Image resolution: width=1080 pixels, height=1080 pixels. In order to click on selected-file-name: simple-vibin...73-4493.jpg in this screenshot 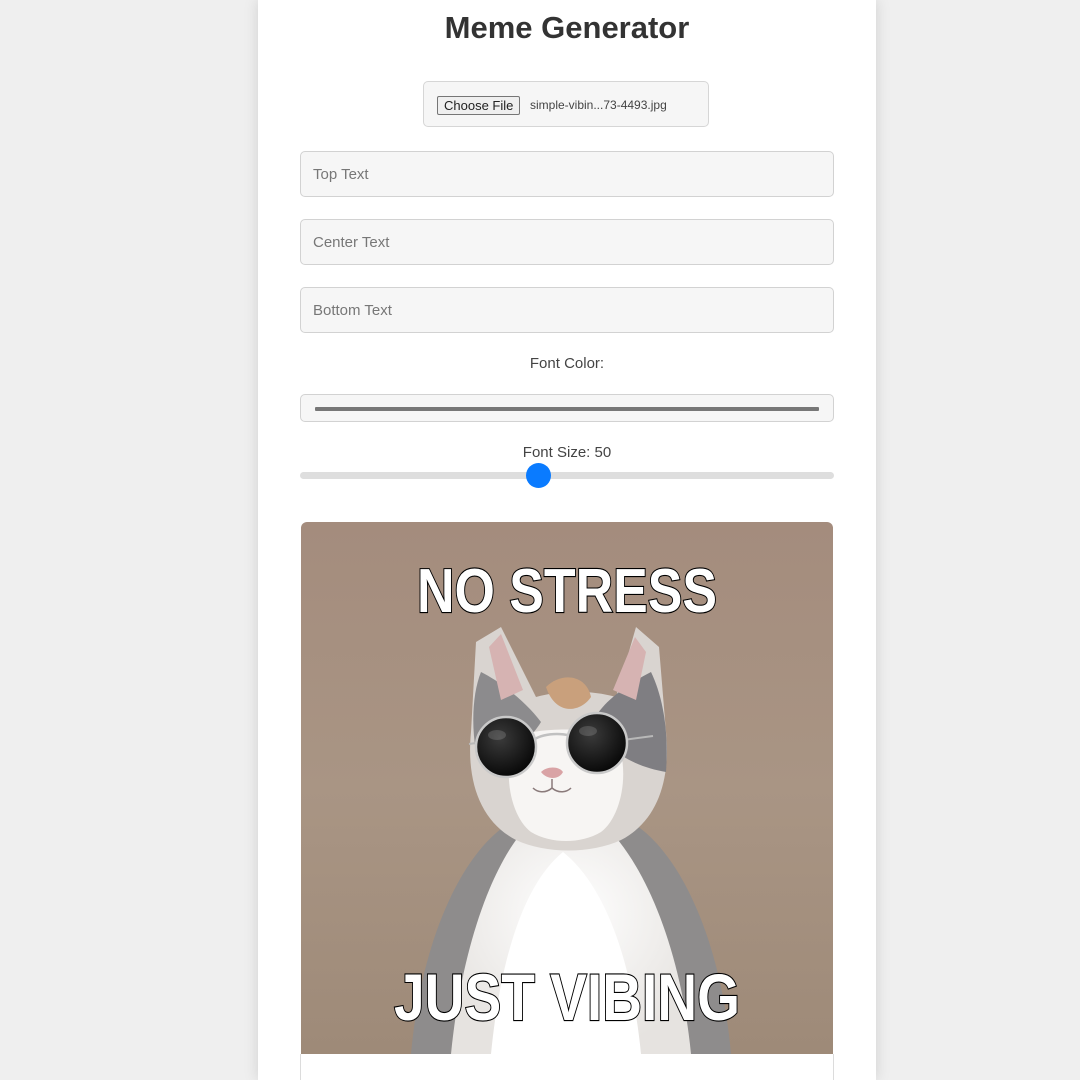, I will do `click(598, 105)`.